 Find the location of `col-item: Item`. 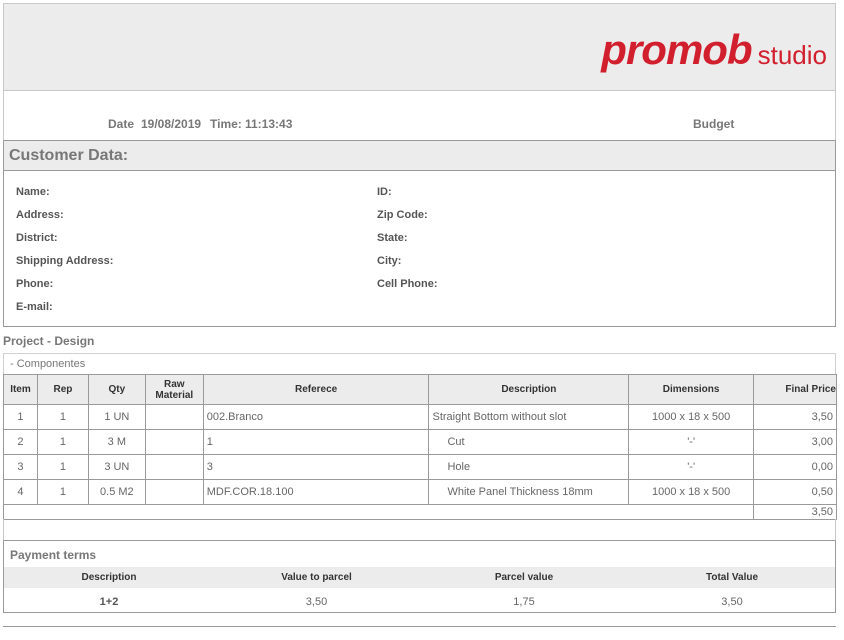

col-item: Item is located at coordinates (20, 389).